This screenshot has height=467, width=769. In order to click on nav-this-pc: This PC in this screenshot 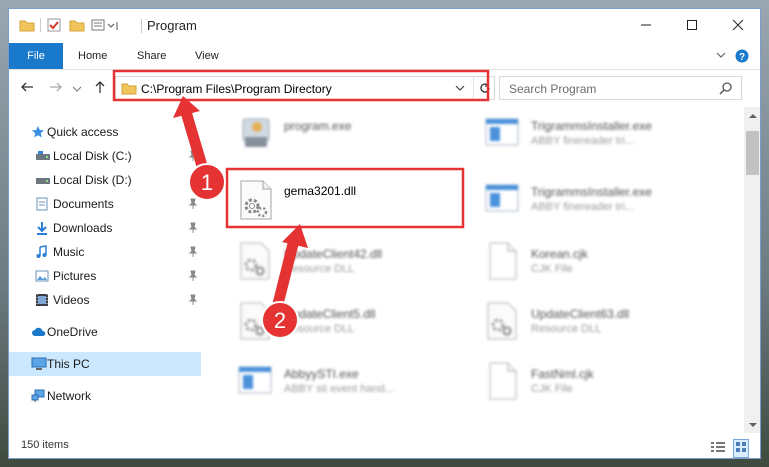, I will do `click(105, 364)`.